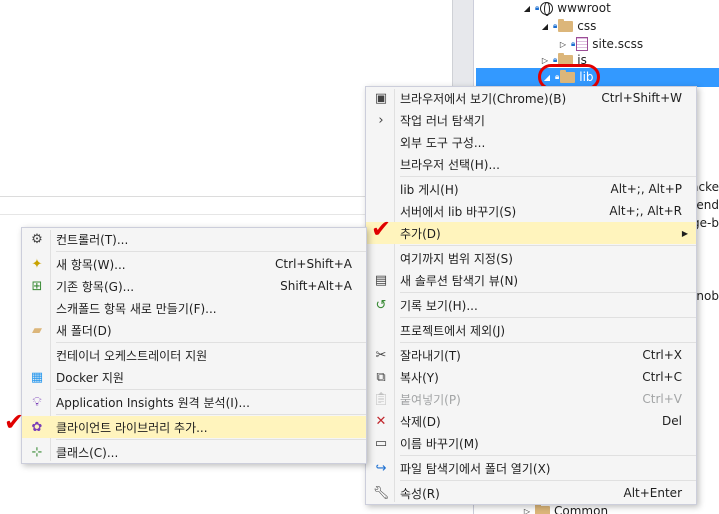  What do you see at coordinates (194, 330) in the screenshot?
I see `menu-item-new-folder: ▰ 새 폴더(D)` at bounding box center [194, 330].